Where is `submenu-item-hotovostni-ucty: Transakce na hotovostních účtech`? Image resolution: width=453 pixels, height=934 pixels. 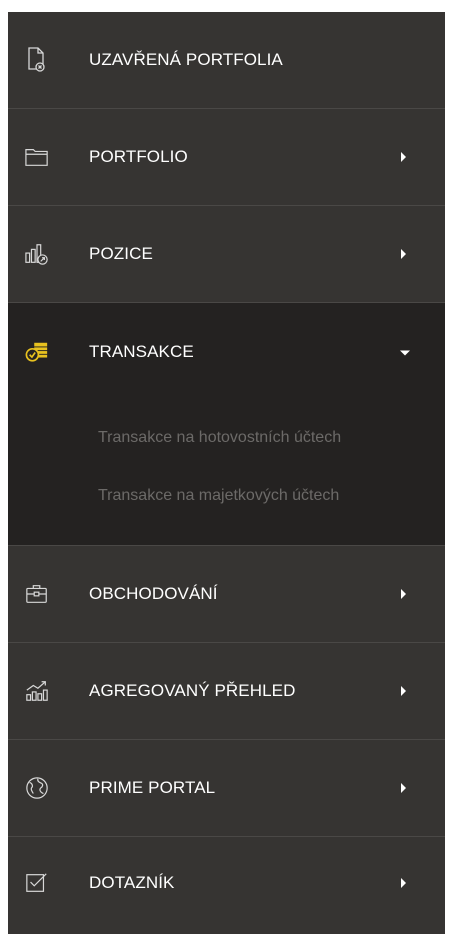 submenu-item-hotovostni-ucty: Transakce na hotovostních účtech is located at coordinates (219, 438).